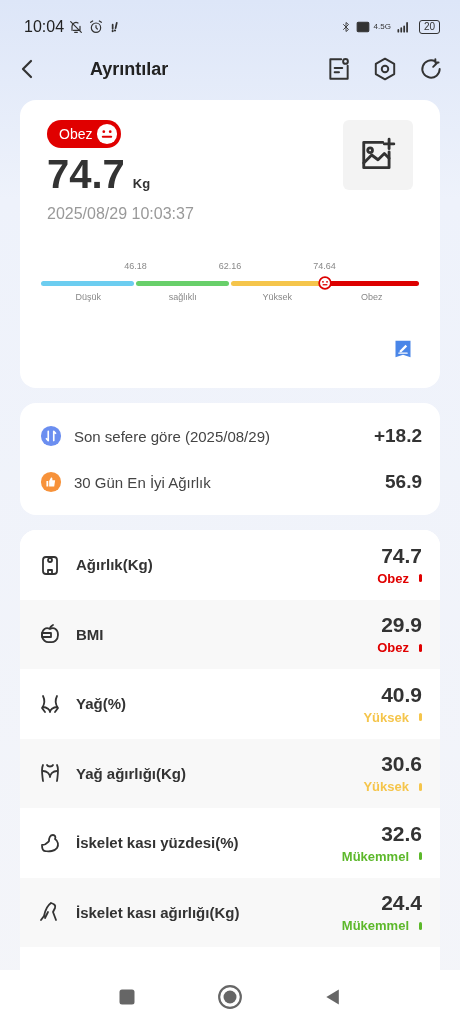  I want to click on refresh-icon, so click(431, 69).